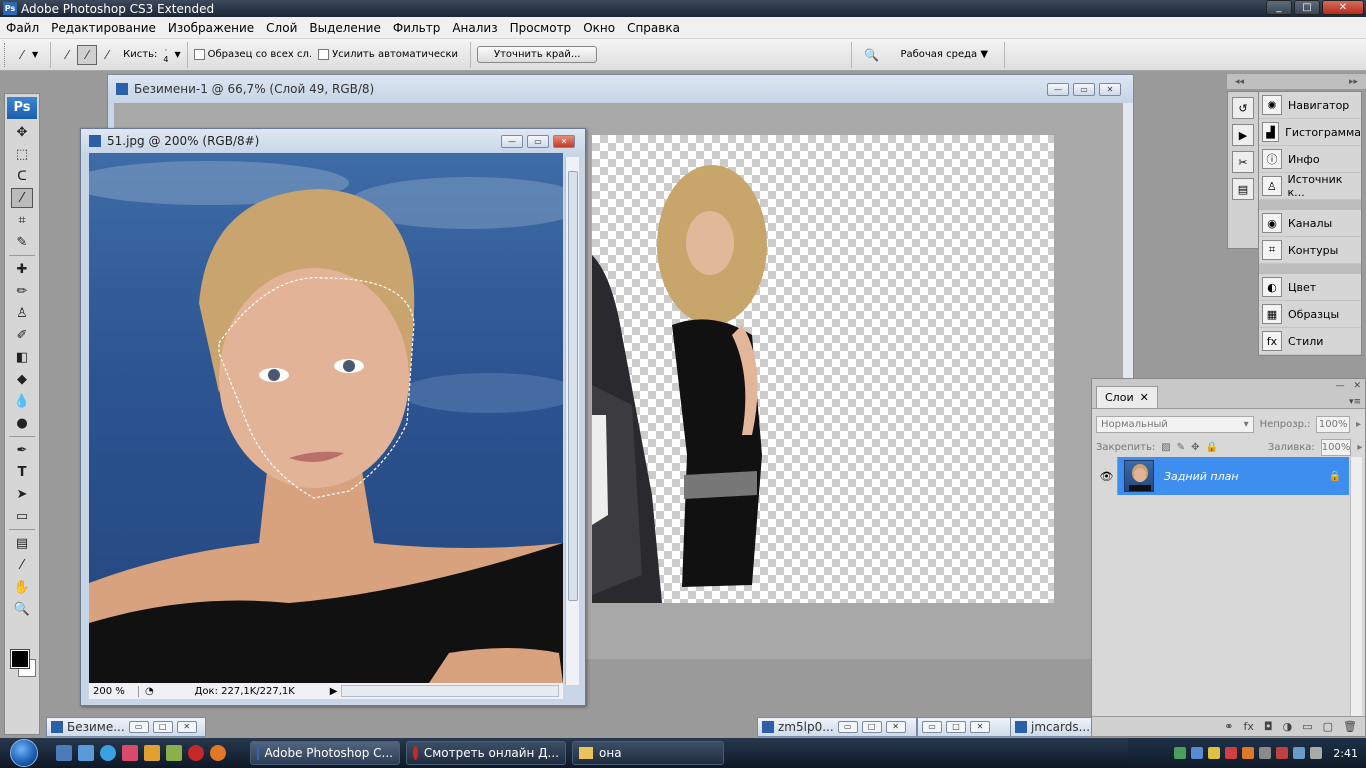  I want to click on panel-color: ◐ Цвет, so click(1310, 287).